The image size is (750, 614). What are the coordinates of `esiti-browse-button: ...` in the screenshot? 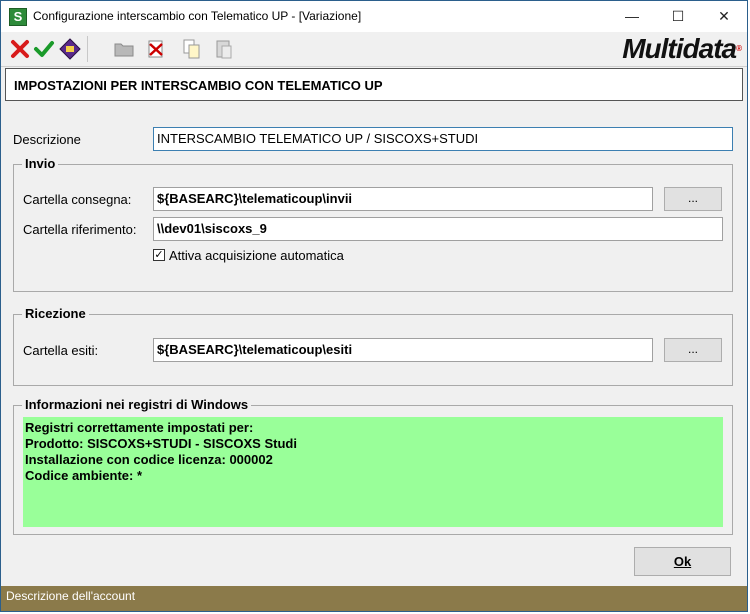 It's located at (693, 350).